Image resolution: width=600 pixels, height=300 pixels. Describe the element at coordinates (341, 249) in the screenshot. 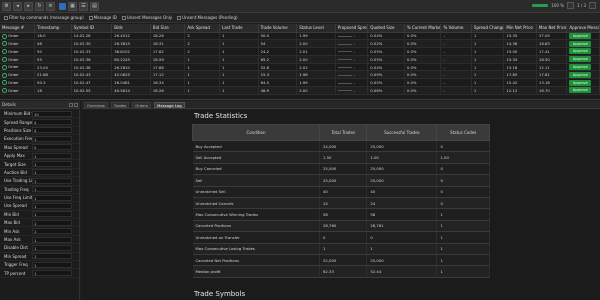

I see `stats-row: Max Consecutive Losing Trades 1 1 1` at that location.